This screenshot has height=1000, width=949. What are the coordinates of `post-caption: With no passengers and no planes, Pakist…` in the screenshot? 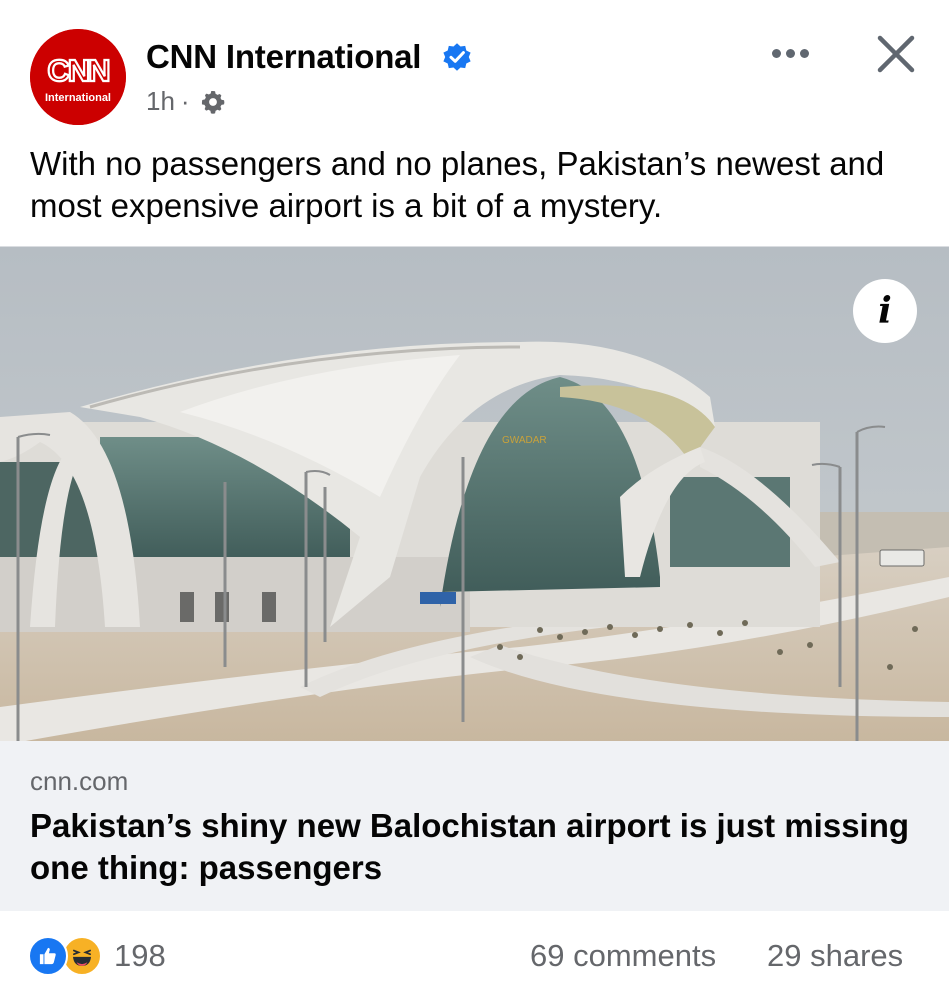 It's located at (457, 184).